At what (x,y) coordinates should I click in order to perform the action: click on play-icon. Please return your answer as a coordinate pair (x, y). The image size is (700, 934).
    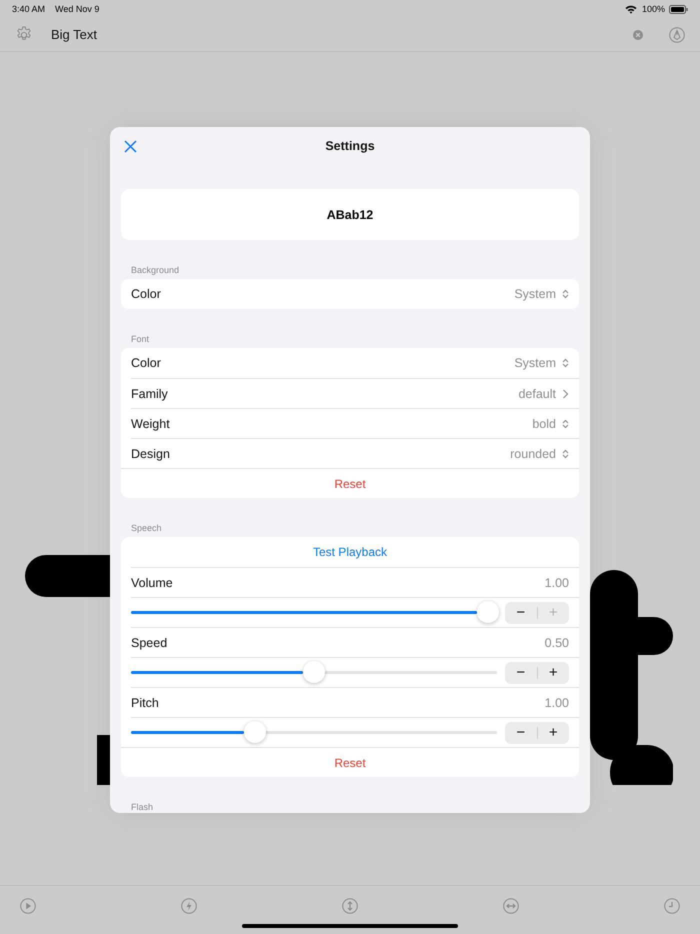
    Looking at the image, I should click on (28, 906).